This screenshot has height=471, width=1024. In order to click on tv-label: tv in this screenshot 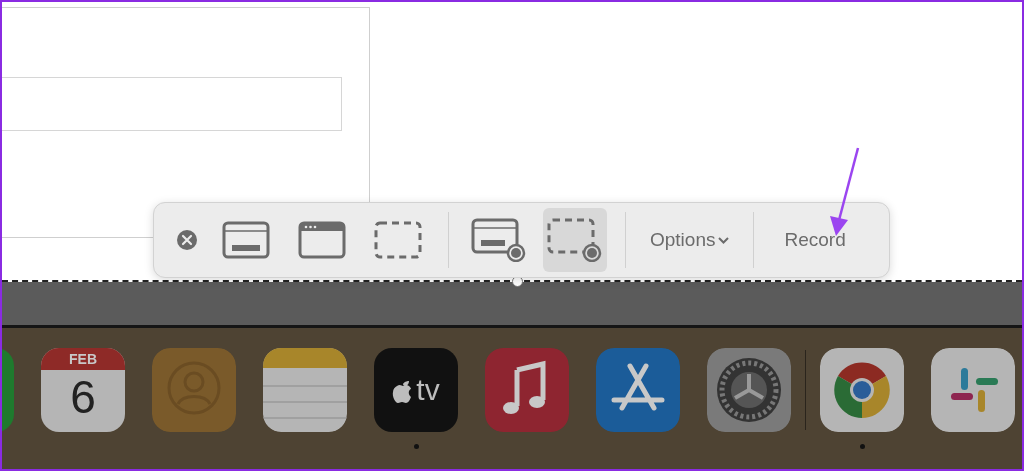, I will do `click(428, 390)`.